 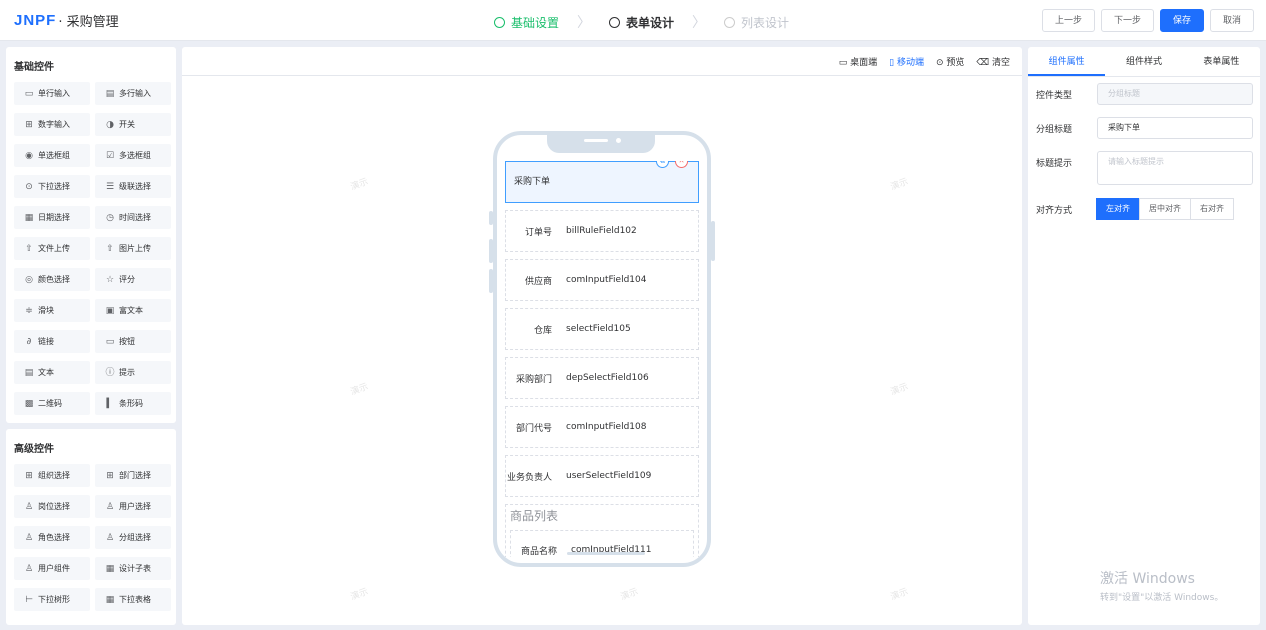 I want to click on control-item: ▦ 设计子表, so click(x=133, y=568).